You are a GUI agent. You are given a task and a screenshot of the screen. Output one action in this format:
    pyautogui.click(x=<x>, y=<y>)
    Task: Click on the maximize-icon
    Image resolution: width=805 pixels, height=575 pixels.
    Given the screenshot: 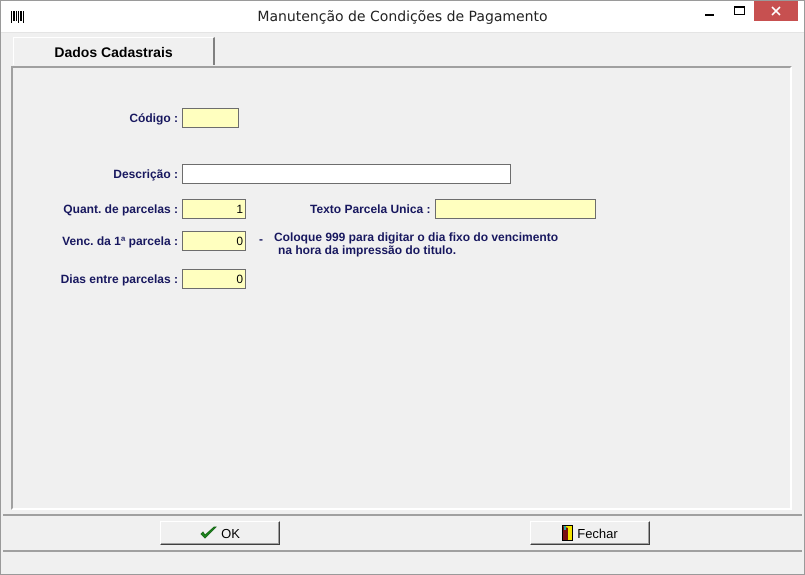 What is the action you would take?
    pyautogui.click(x=739, y=11)
    